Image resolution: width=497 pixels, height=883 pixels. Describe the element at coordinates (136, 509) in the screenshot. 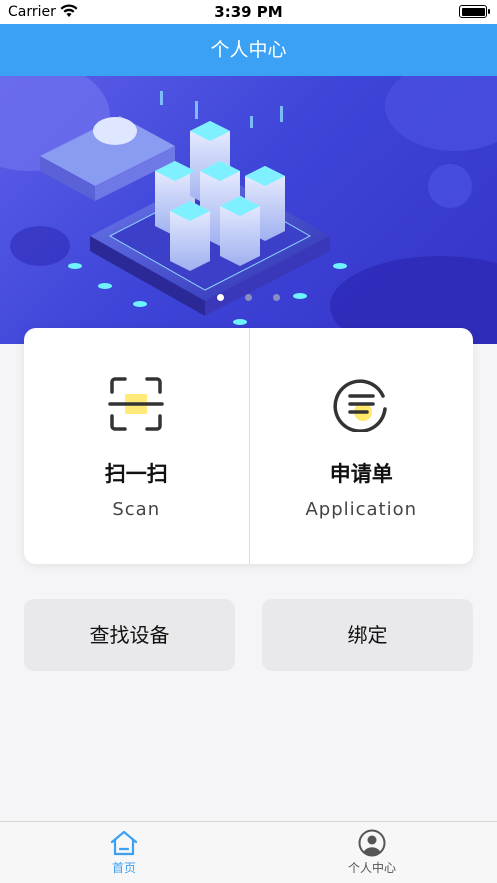

I see `scan-subtitle: Scan` at that location.